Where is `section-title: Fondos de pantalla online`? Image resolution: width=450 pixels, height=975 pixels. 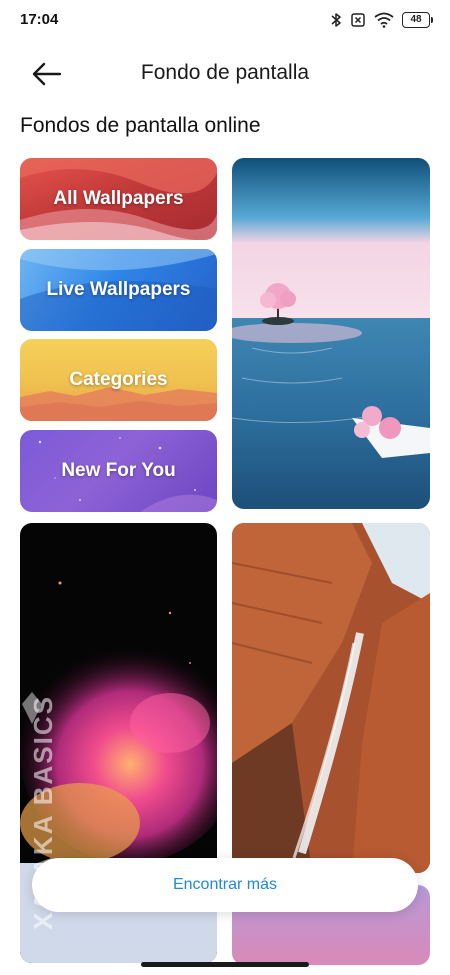
section-title: Fondos de pantalla online is located at coordinates (140, 125).